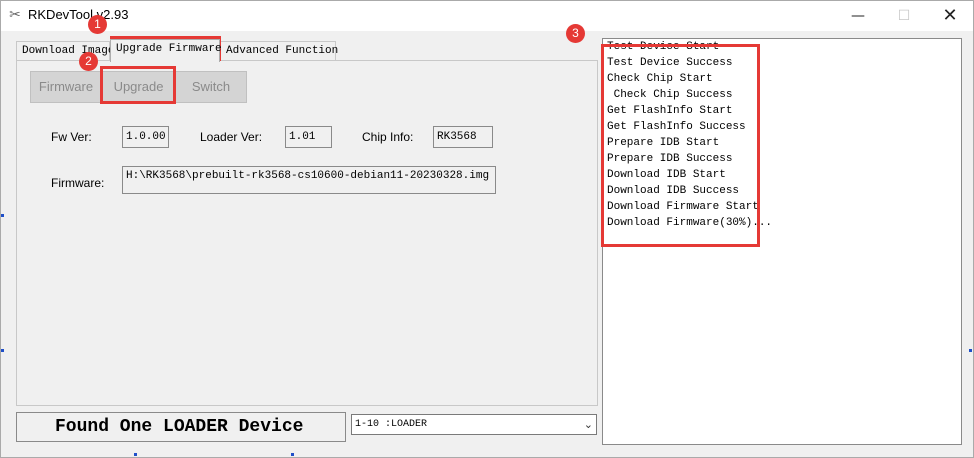 The image size is (974, 458). Describe the element at coordinates (78, 183) in the screenshot. I see `firmware-label: Firmware:` at that location.